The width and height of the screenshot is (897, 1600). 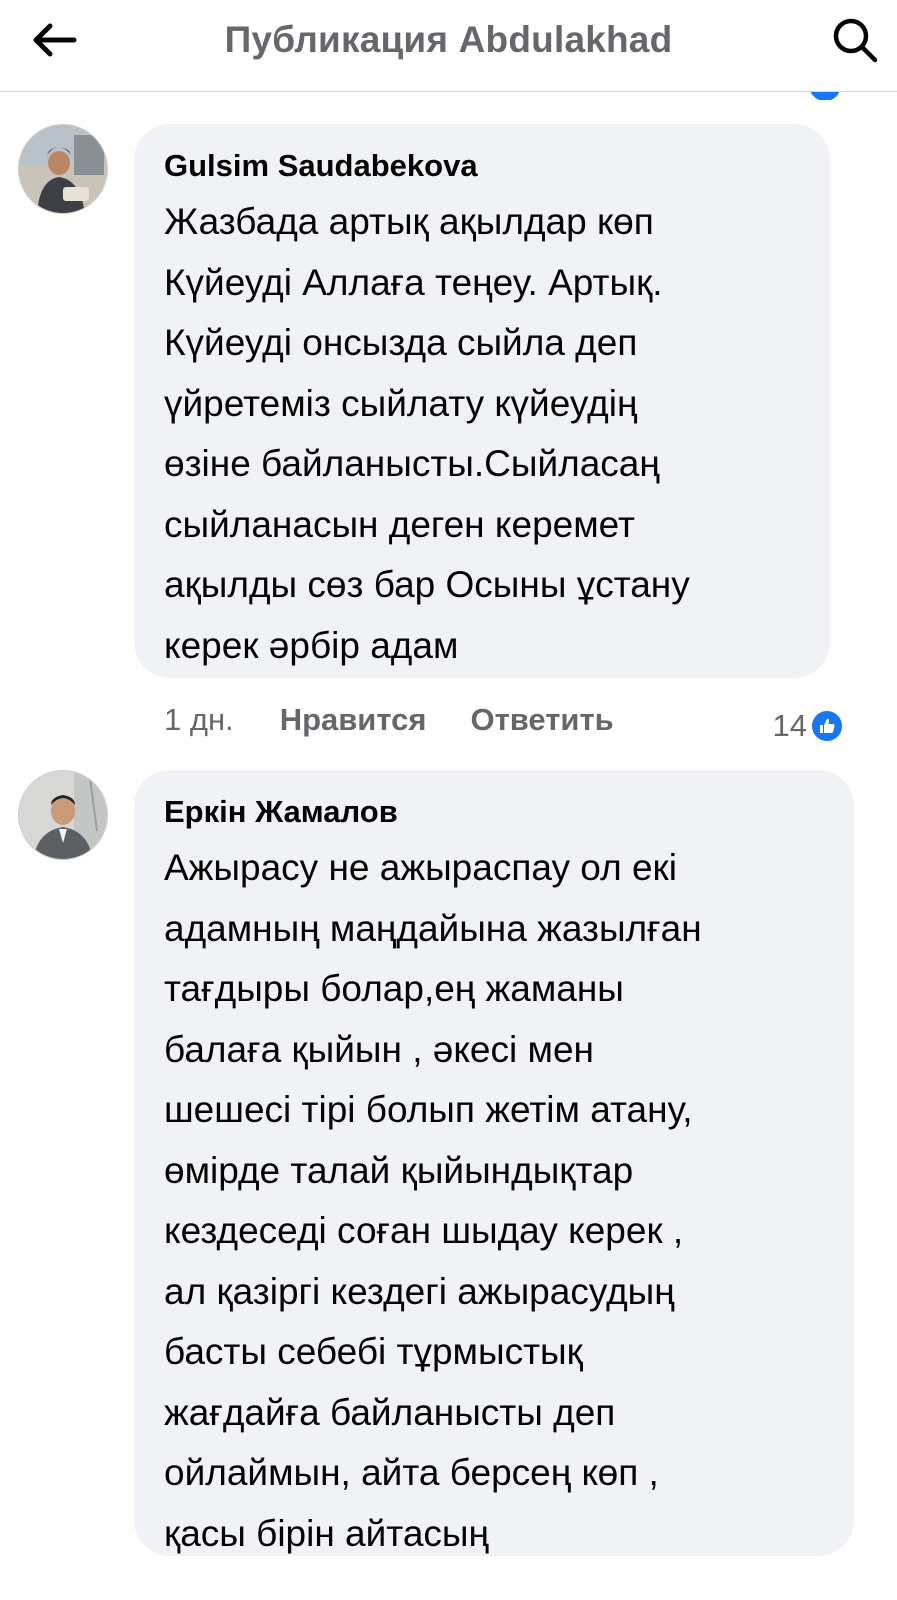 I want to click on comment-text-line: кездеседі соған шыдау керек ,, so click(x=424, y=1230).